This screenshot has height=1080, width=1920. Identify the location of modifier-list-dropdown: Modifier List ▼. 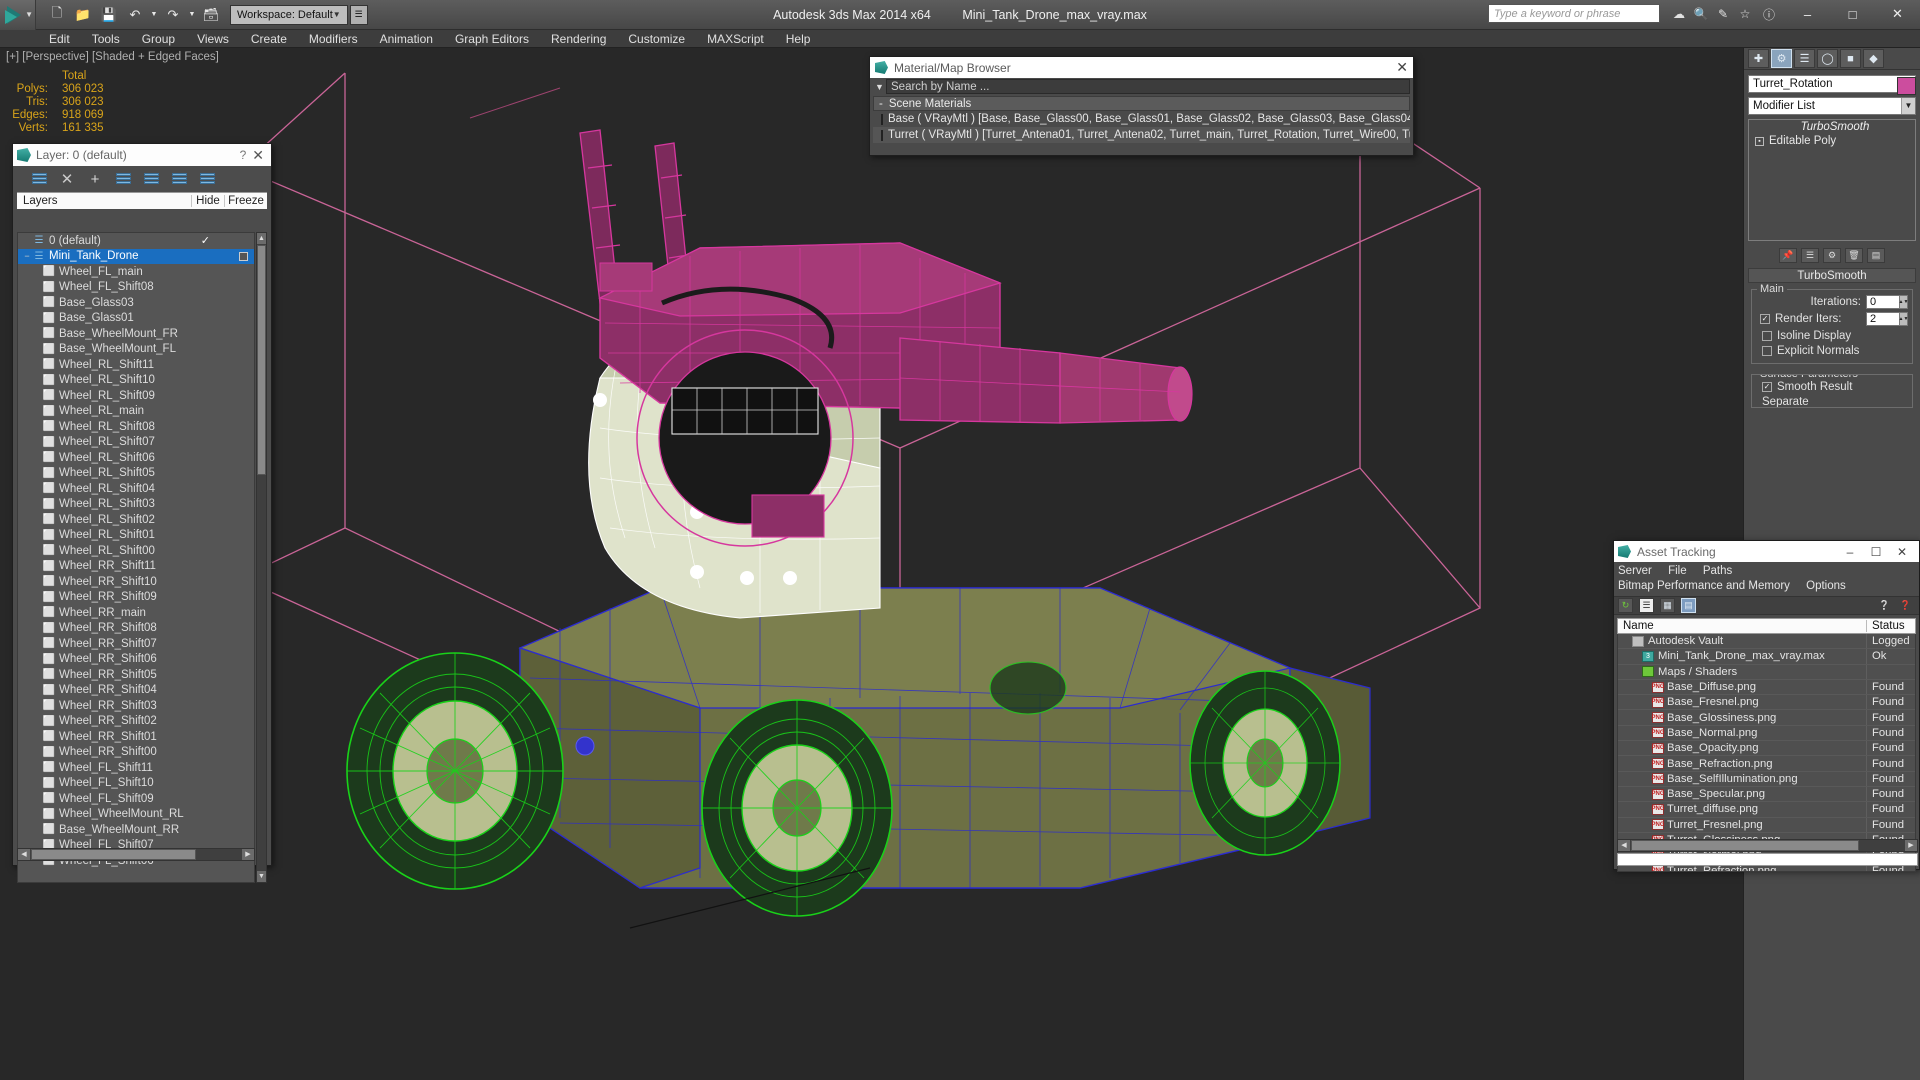
(1832, 106).